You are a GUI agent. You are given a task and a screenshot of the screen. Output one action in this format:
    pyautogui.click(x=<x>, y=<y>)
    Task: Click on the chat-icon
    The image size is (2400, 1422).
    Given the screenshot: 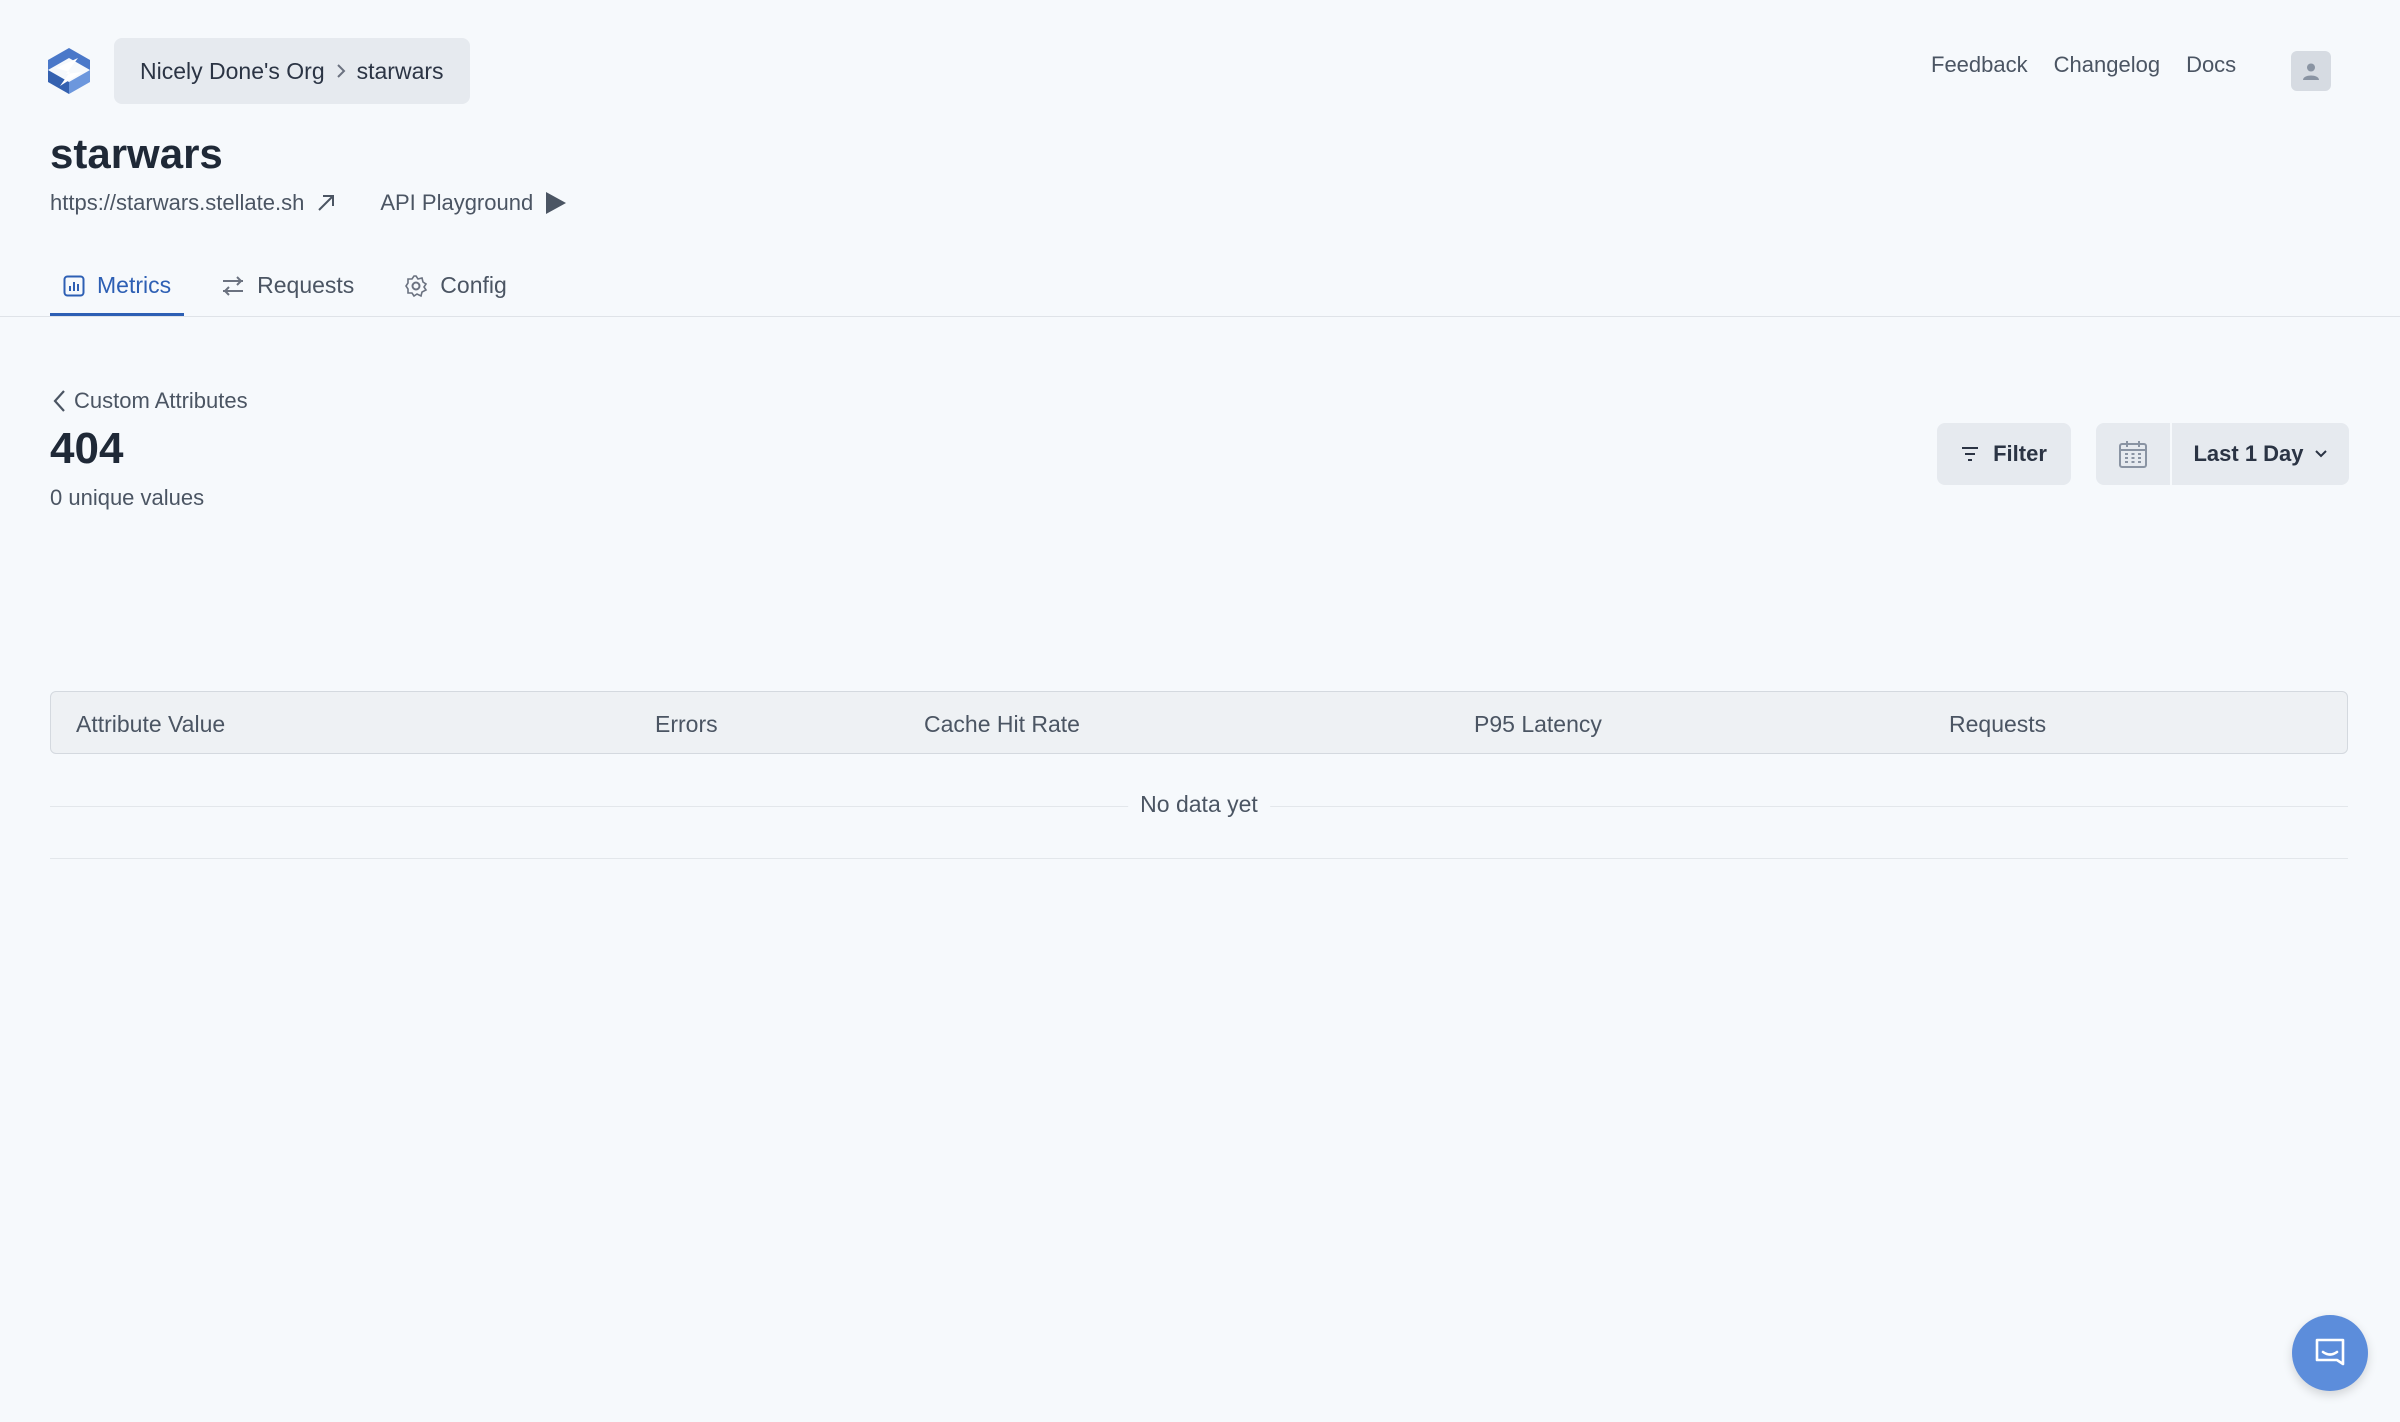 What is the action you would take?
    pyautogui.click(x=2330, y=1352)
    